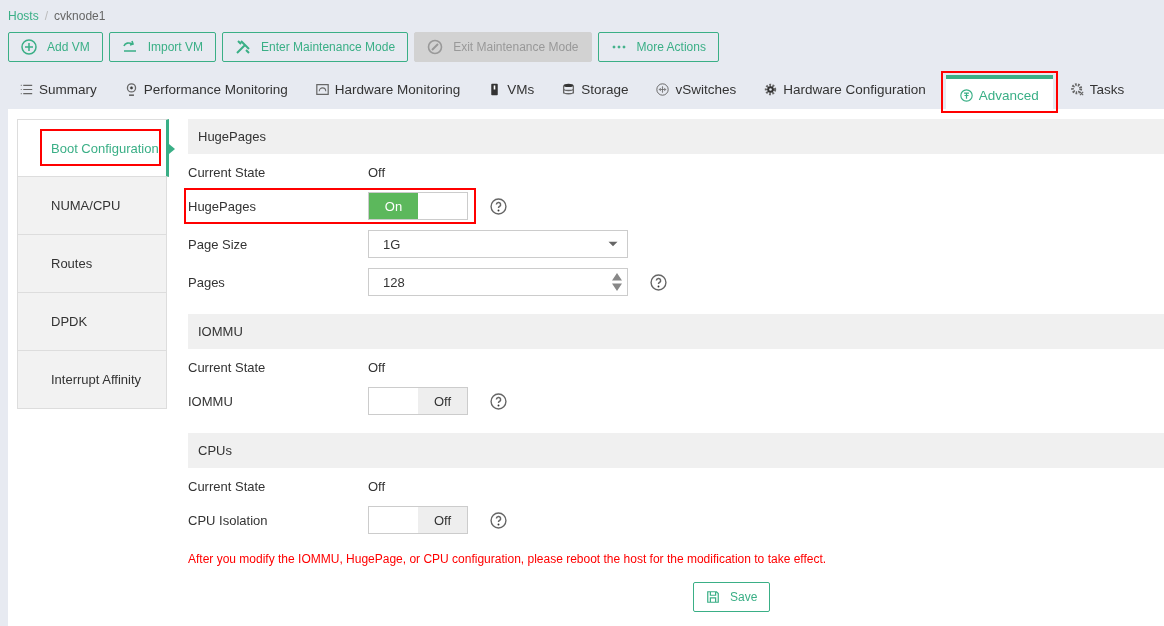  I want to click on breadcrumb-current: cvknode1, so click(80, 17).